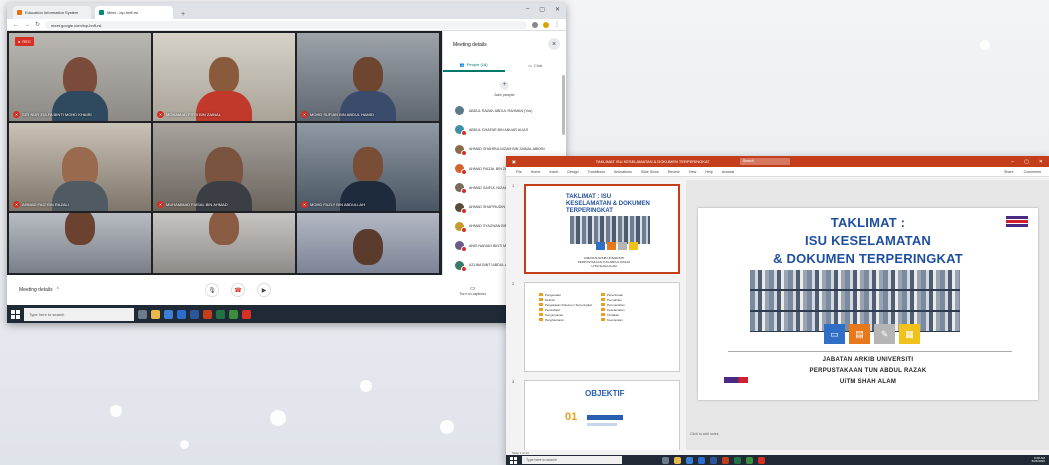  I want to click on participant-item: ABDUL GHAFAR BIN ANUAR ALIAS, so click(504, 129).